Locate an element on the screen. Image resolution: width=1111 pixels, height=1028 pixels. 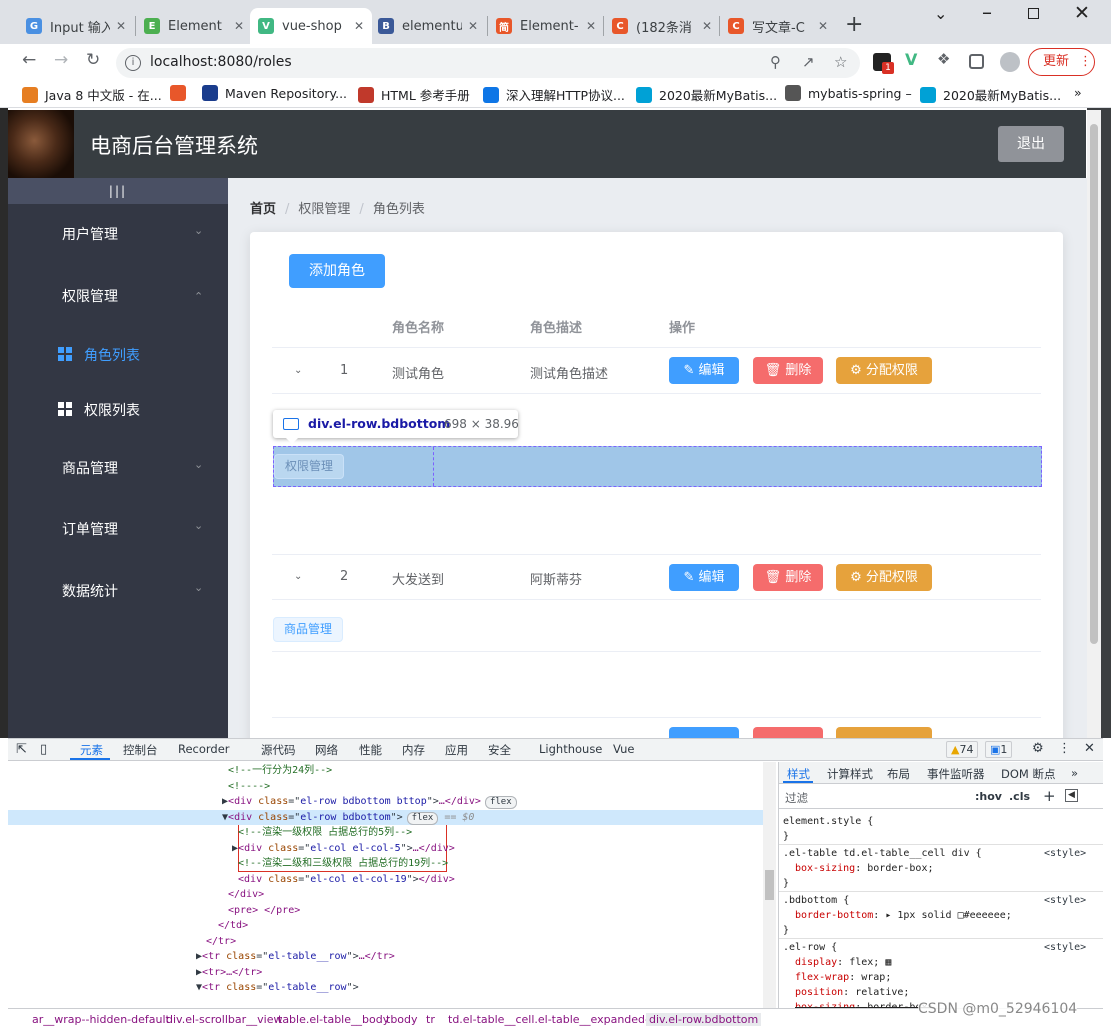
filter-input: 过滤 is located at coordinates (796, 798).